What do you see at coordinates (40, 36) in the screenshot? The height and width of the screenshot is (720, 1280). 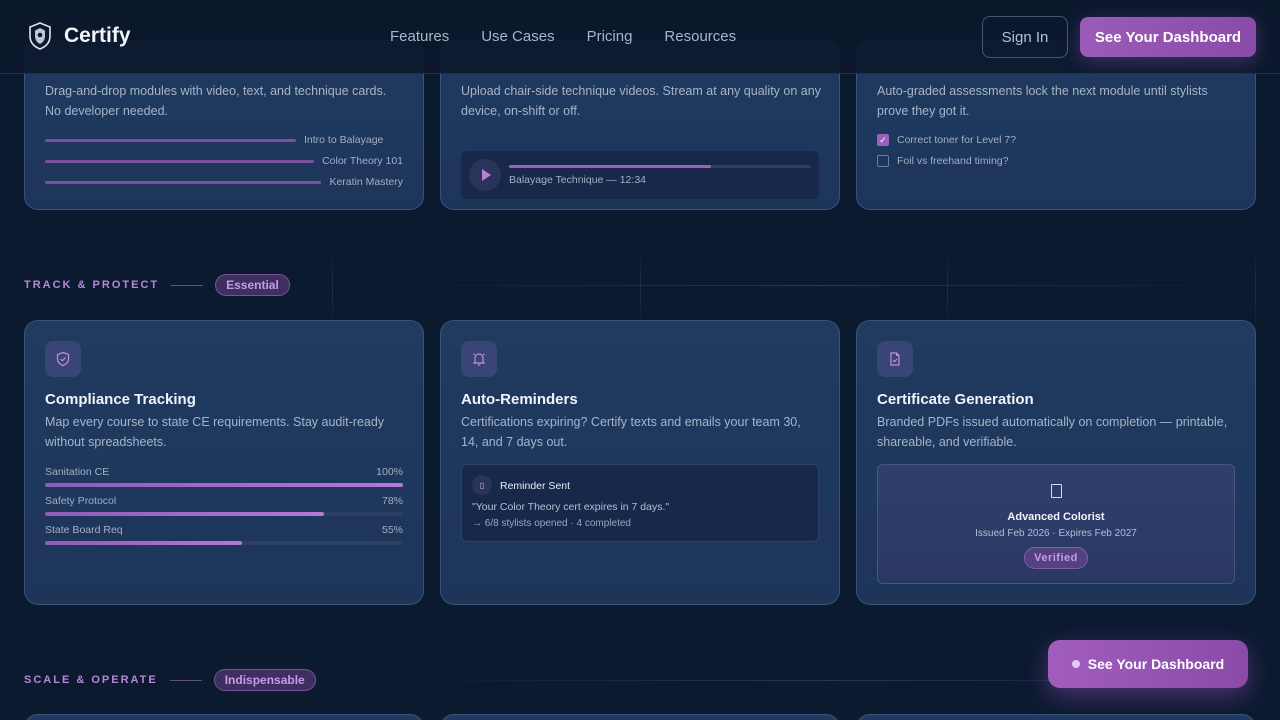 I see `shield-logo-icon` at bounding box center [40, 36].